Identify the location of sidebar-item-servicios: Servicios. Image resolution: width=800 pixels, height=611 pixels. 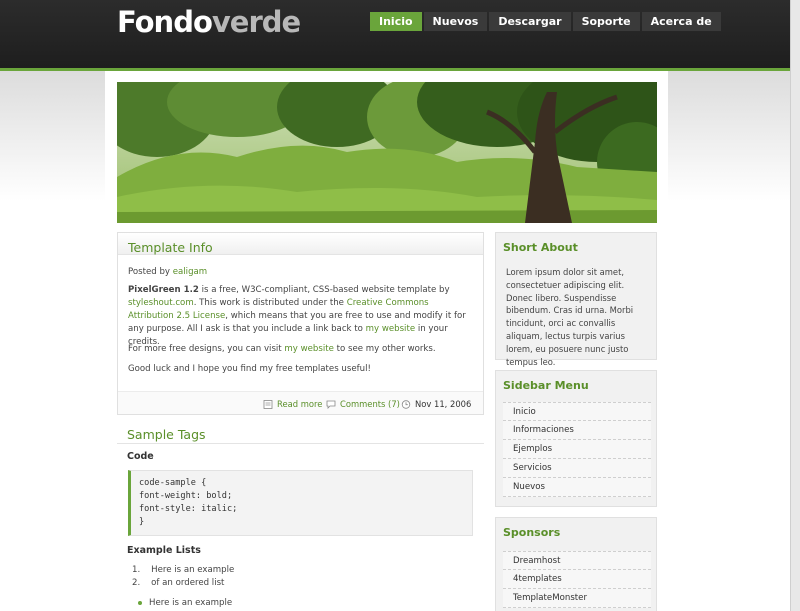
(577, 468).